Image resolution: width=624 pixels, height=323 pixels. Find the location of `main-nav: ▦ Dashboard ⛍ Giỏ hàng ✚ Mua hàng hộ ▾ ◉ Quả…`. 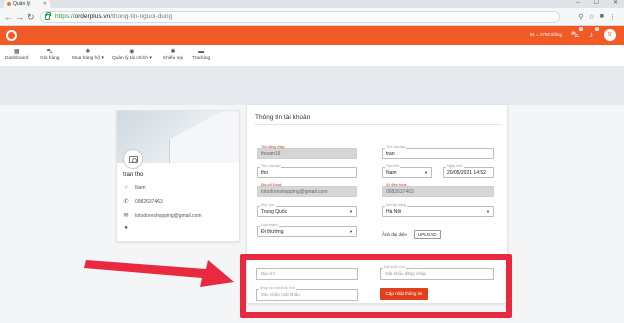

main-nav: ▦ Dashboard ⛍ Giỏ hàng ✚ Mua hàng hộ ▾ ◉ Quả… is located at coordinates (312, 56).